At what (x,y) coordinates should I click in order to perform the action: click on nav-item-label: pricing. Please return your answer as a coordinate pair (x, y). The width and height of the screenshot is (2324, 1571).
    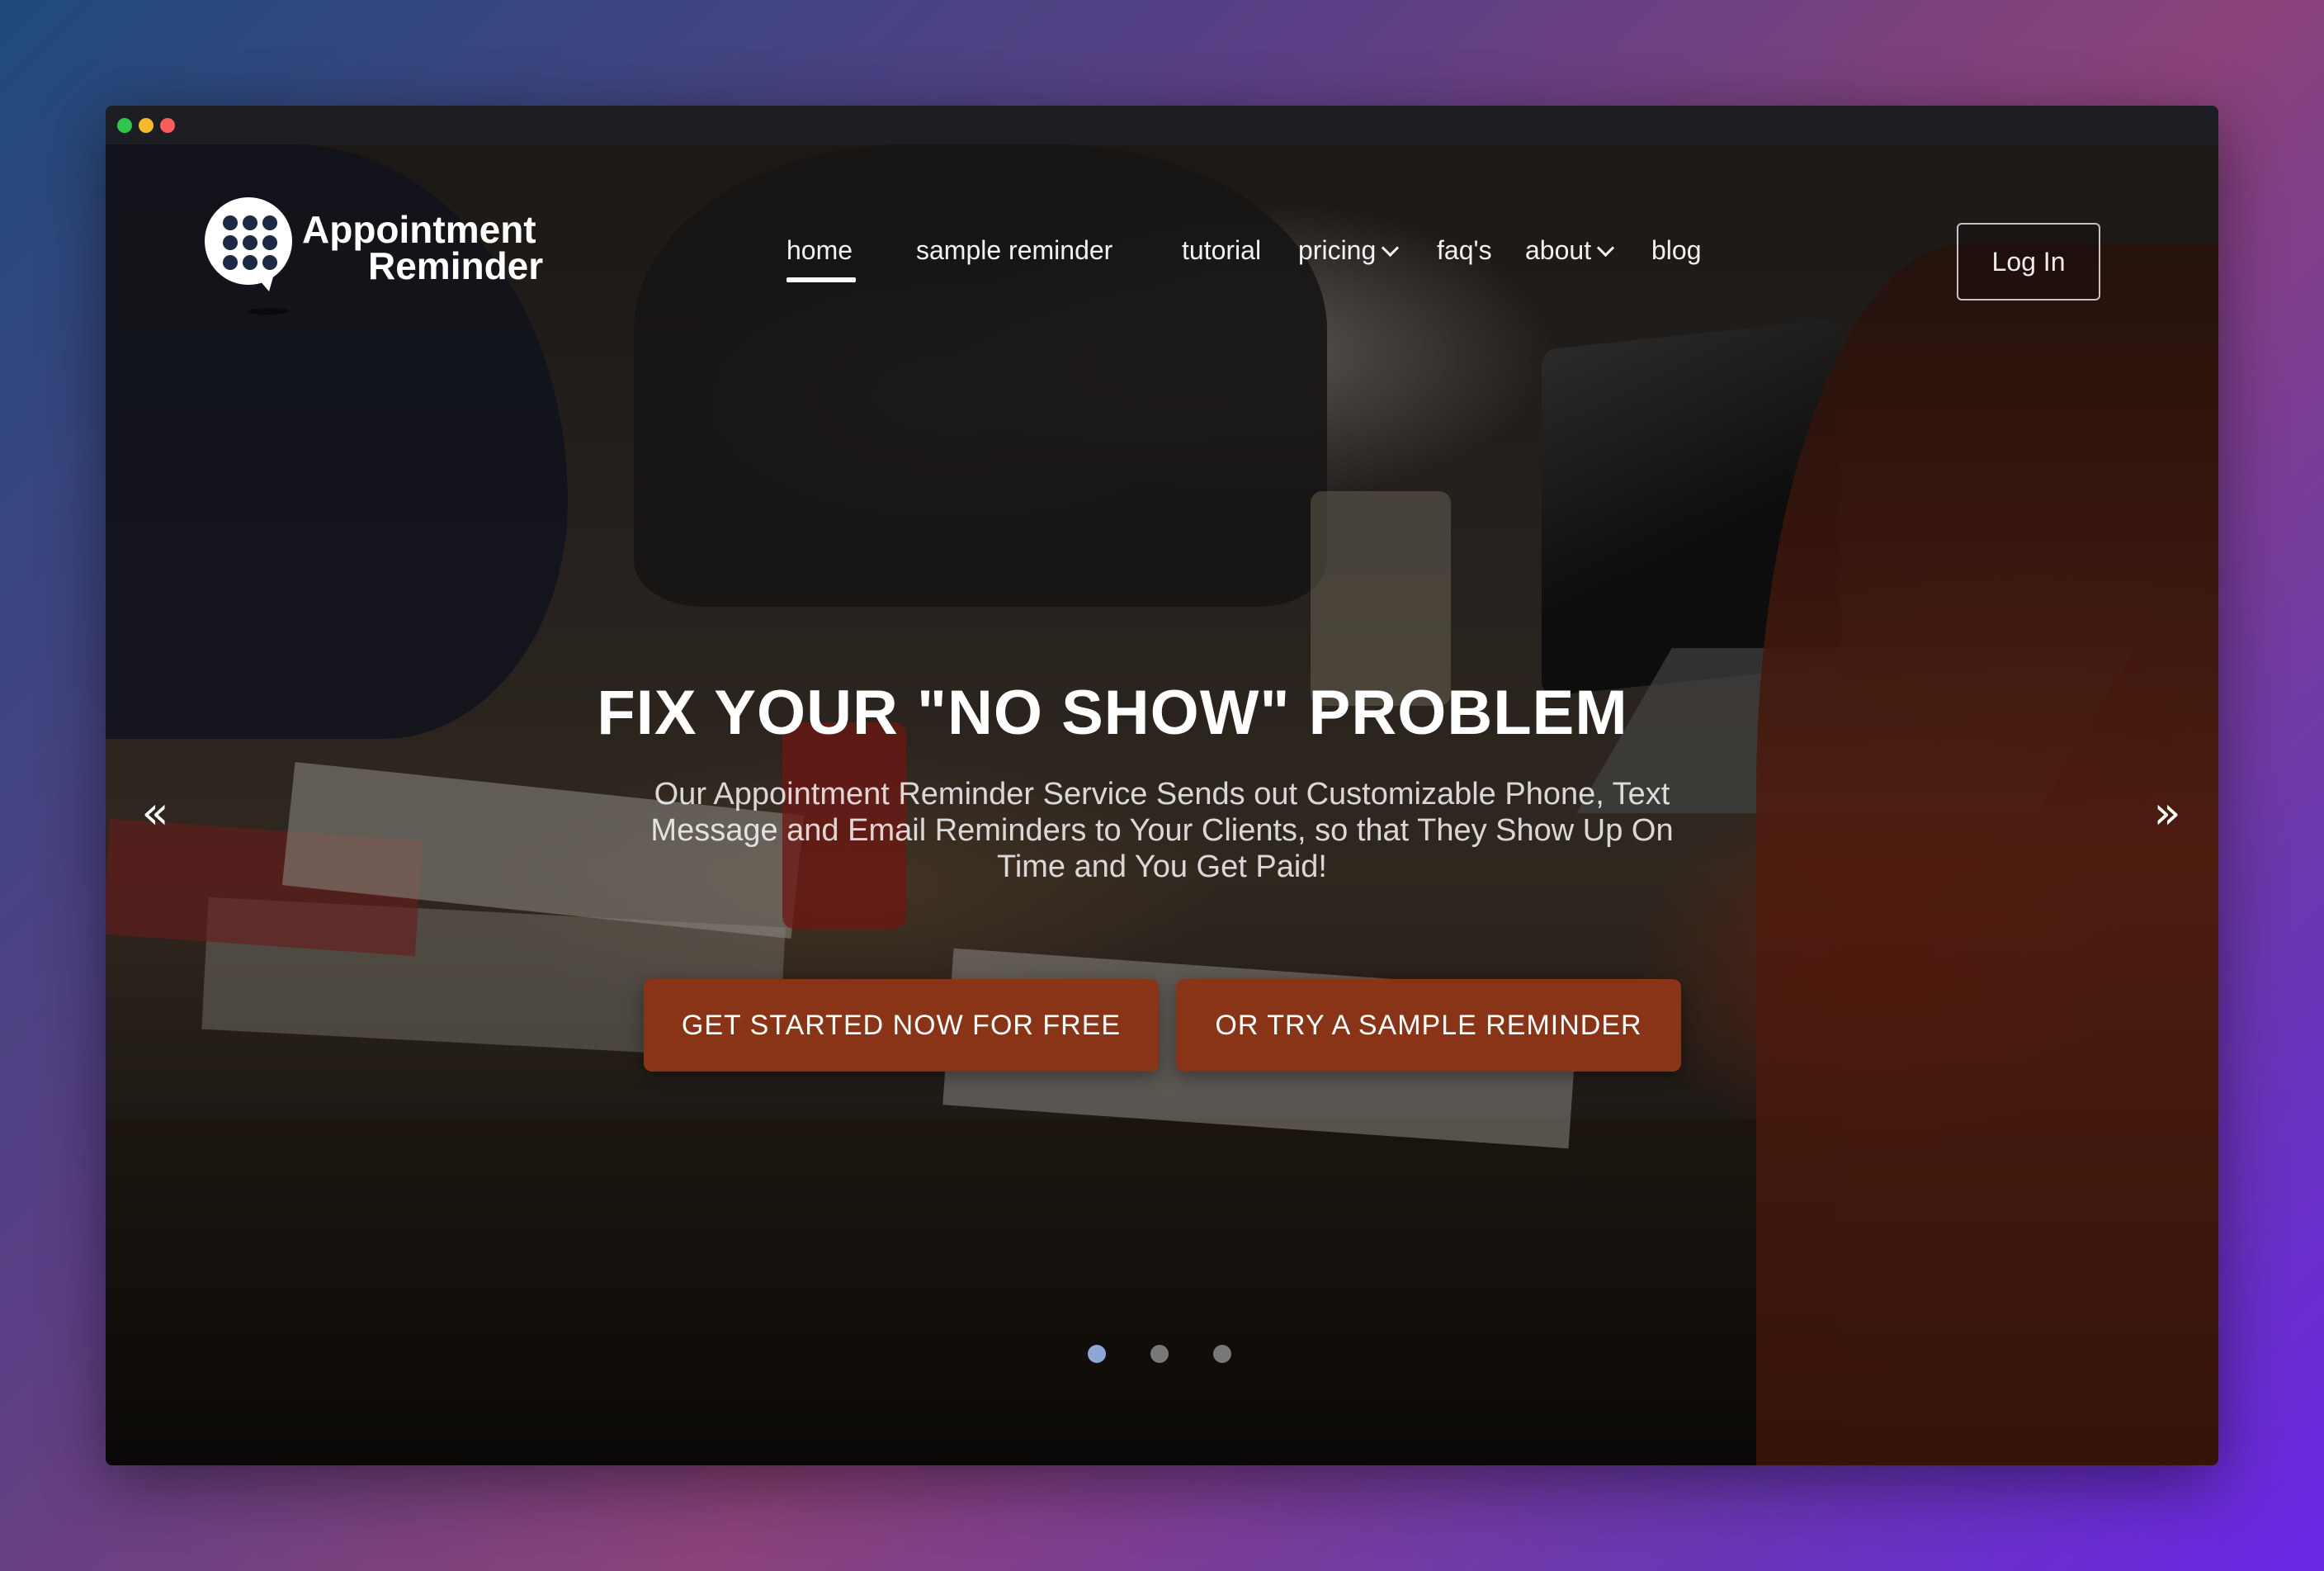
    Looking at the image, I should click on (1337, 250).